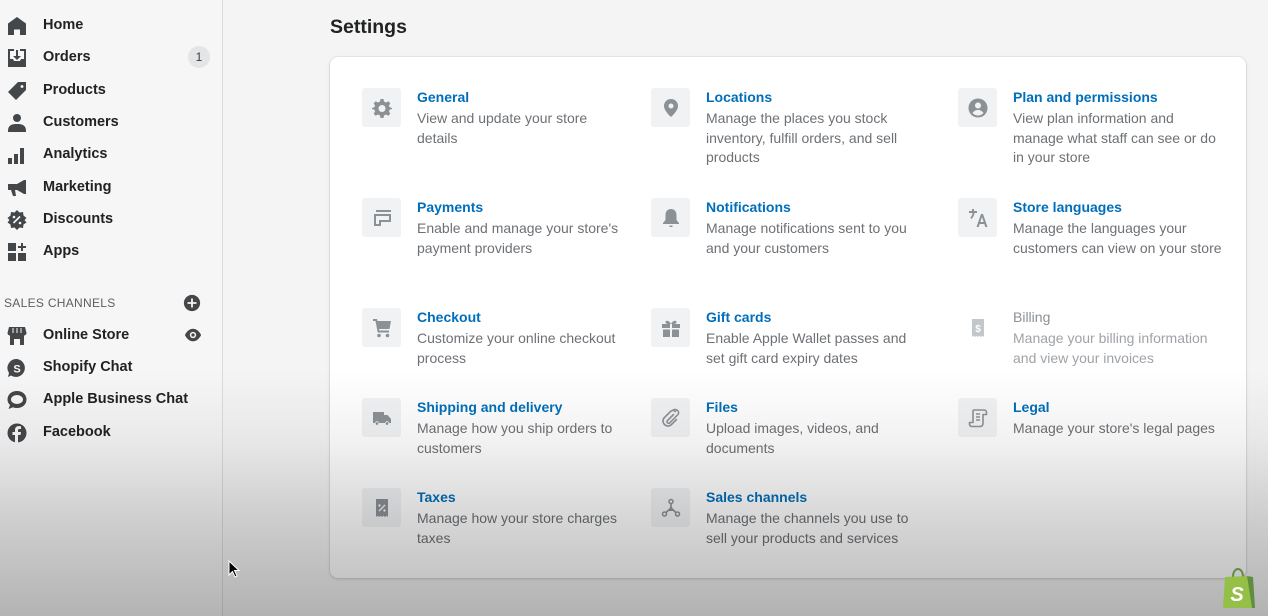 The height and width of the screenshot is (616, 1268). I want to click on megaphone-icon, so click(17, 188).